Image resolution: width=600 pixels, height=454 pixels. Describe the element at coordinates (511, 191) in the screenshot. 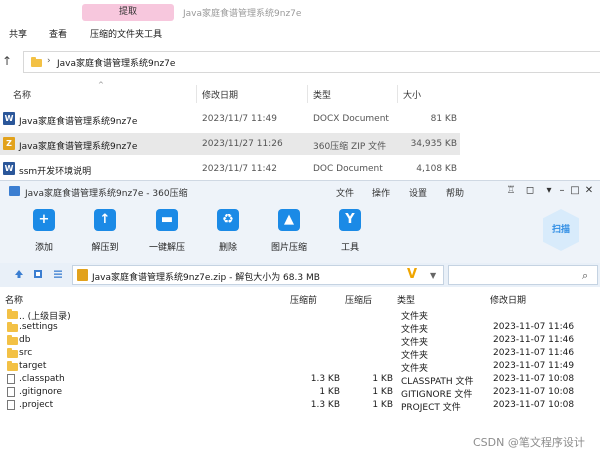

I see `skin-icon: ♖` at that location.